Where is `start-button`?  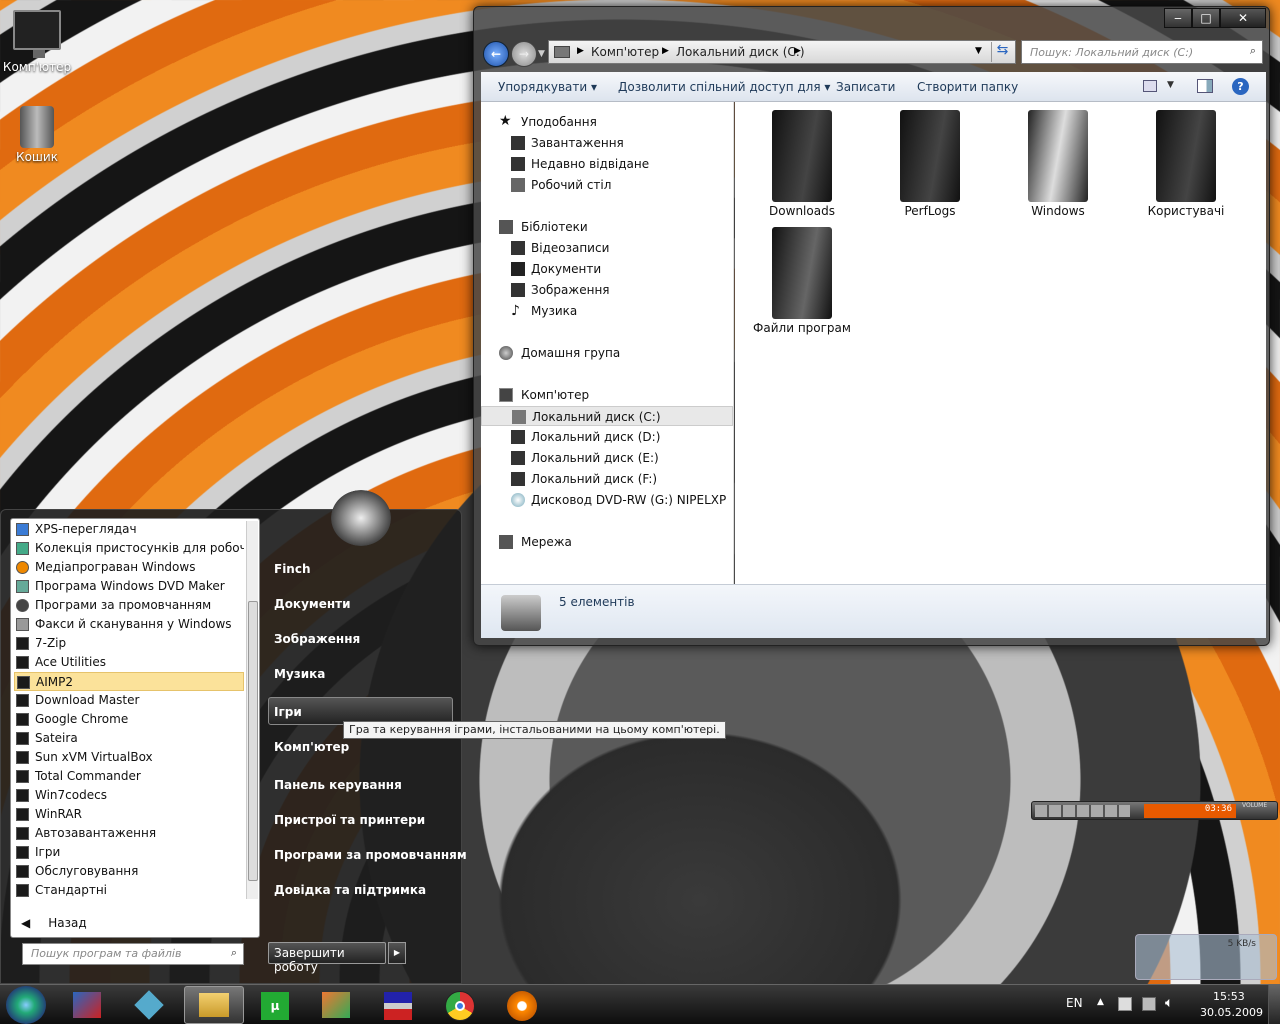
start-button is located at coordinates (26, 1005).